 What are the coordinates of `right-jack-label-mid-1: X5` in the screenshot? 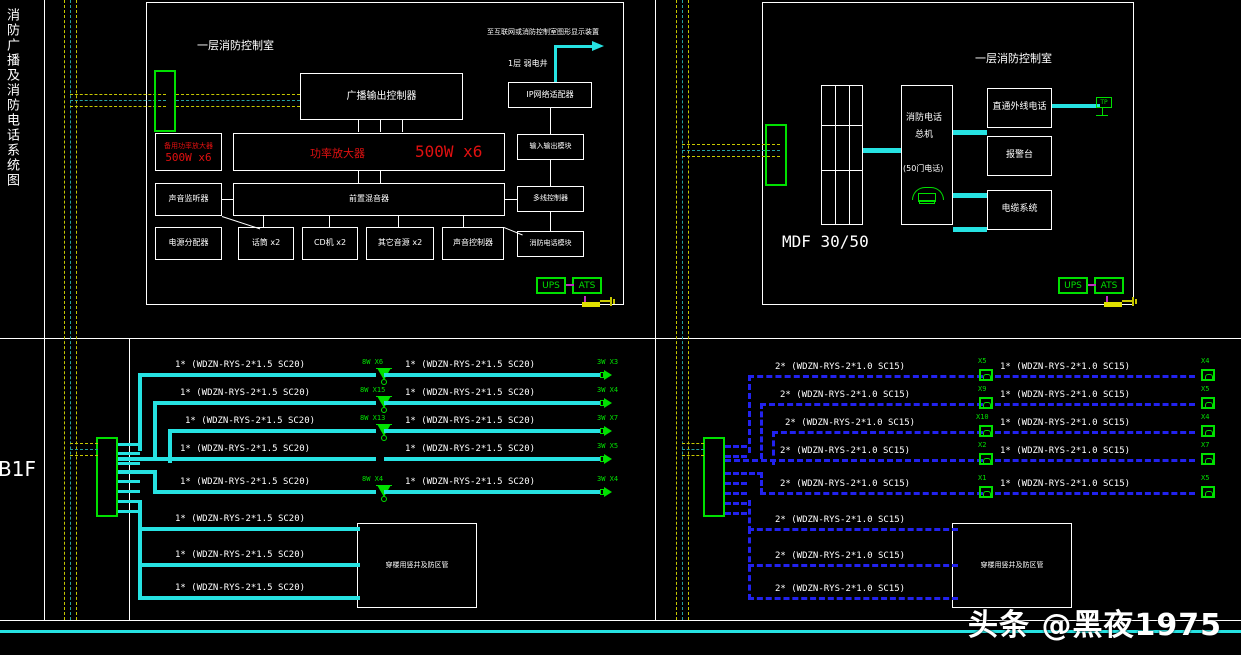 It's located at (982, 361).